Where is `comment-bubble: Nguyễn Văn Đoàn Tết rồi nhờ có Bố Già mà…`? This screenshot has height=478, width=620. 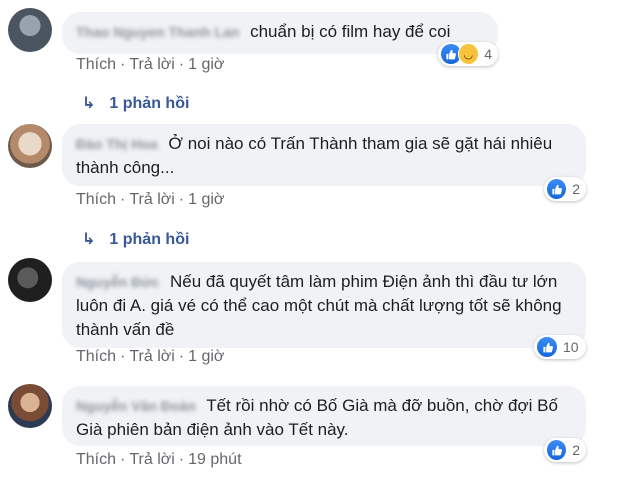
comment-bubble: Nguyễn Văn Đoàn Tết rồi nhờ có Bố Già mà… is located at coordinates (324, 416).